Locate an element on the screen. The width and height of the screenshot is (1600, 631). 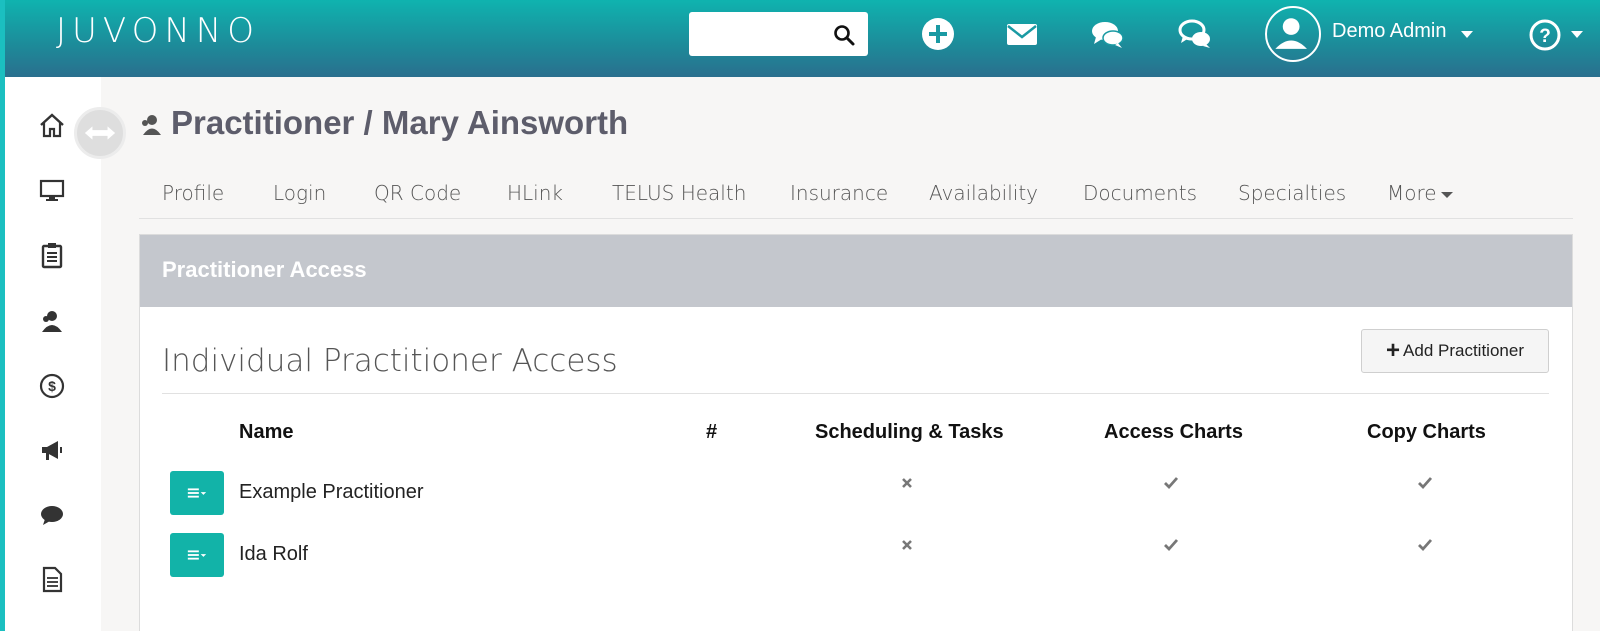
add-practitioner-button: + Add Practitioner is located at coordinates (1455, 351).